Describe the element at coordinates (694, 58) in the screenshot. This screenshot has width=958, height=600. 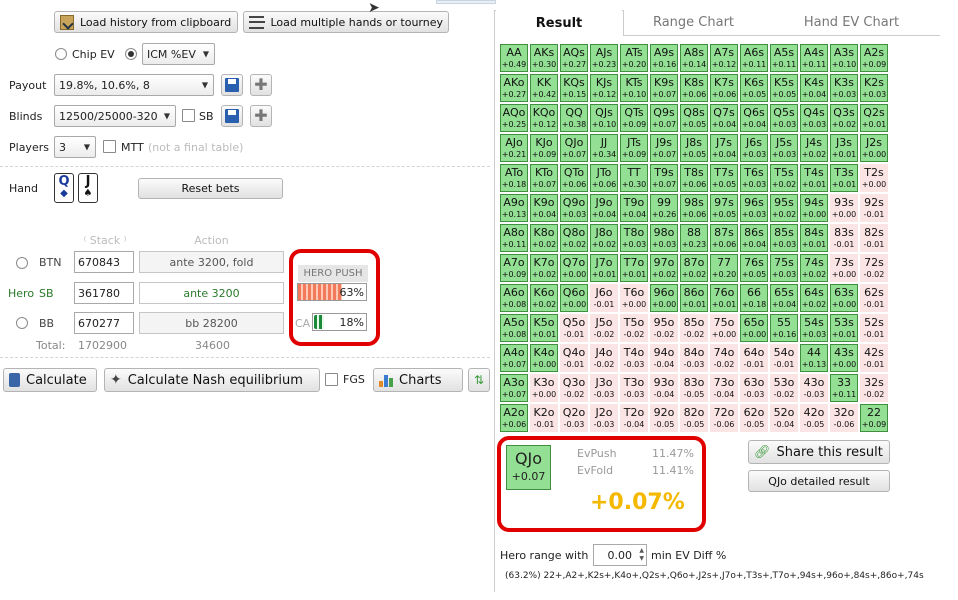
I see `hand-cell-a8s: A8s +0.14` at that location.